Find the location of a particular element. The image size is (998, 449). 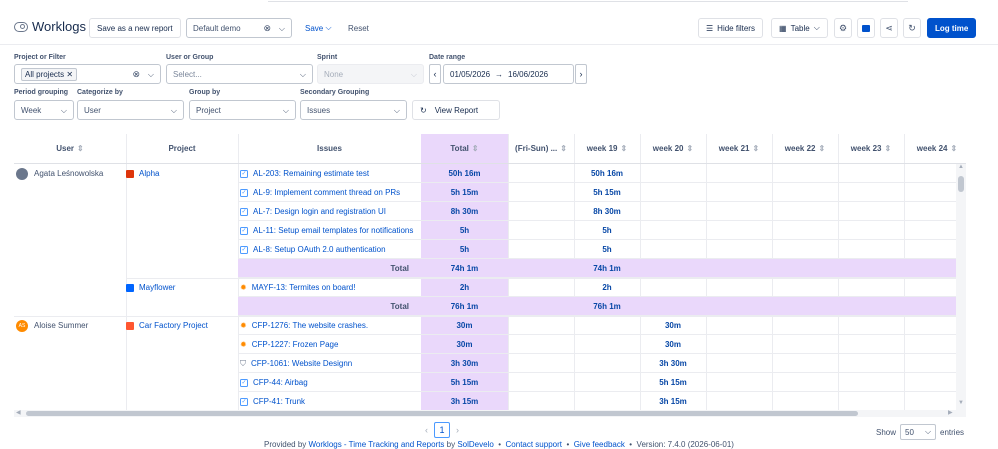

refresh-icon: ↻ is located at coordinates (912, 28).